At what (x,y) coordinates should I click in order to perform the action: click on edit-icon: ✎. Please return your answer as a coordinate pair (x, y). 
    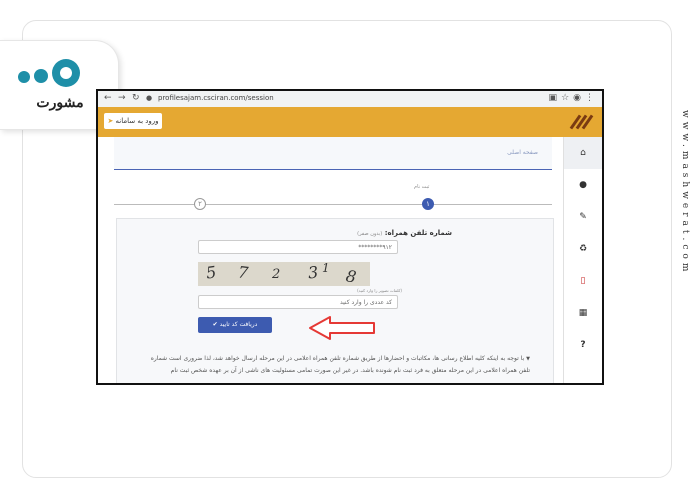
    Looking at the image, I should click on (583, 217).